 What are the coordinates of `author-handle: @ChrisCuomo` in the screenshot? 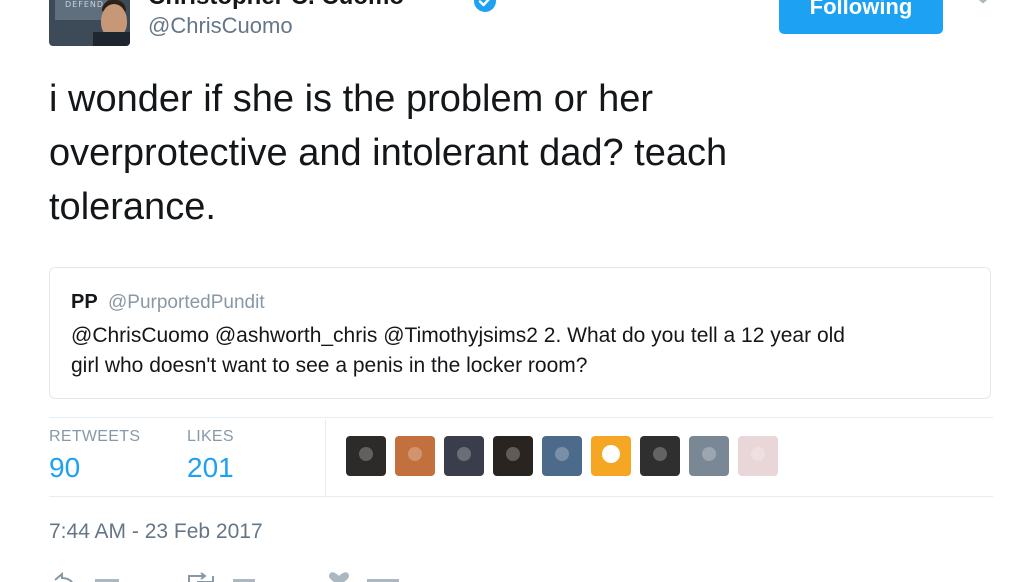 It's located at (220, 26).